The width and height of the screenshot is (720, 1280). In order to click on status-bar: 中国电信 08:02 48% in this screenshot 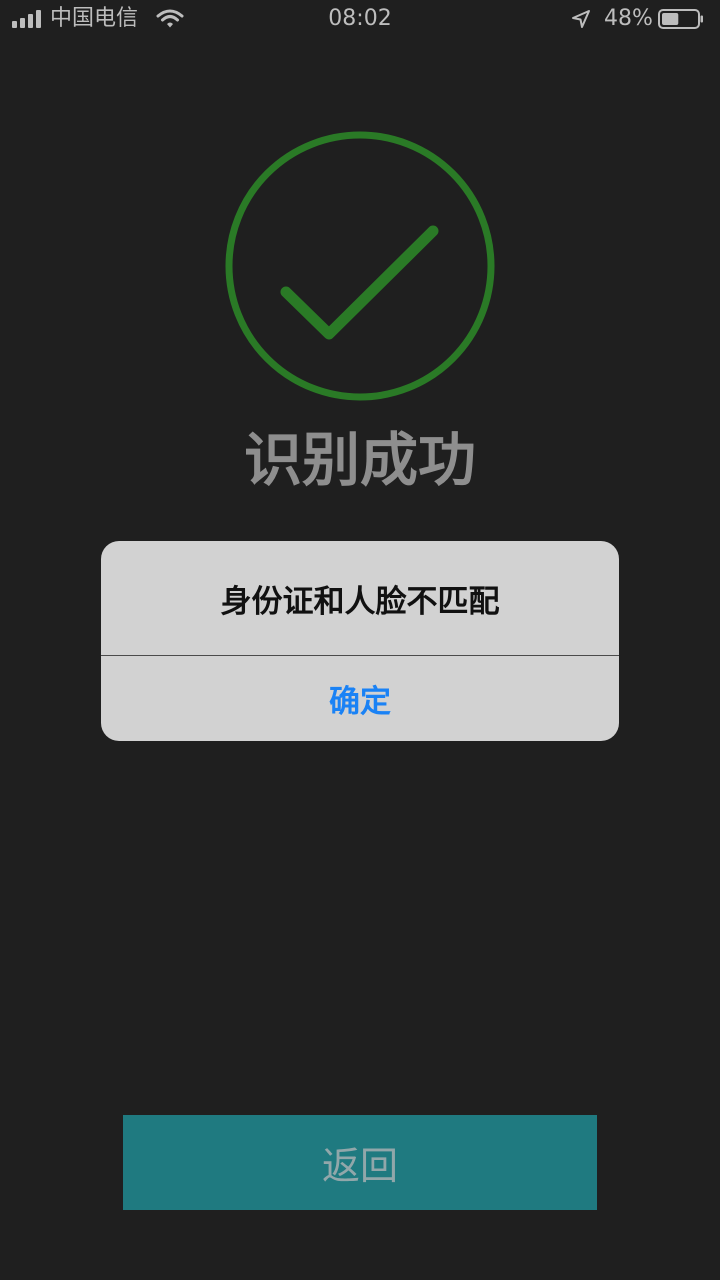, I will do `click(360, 20)`.